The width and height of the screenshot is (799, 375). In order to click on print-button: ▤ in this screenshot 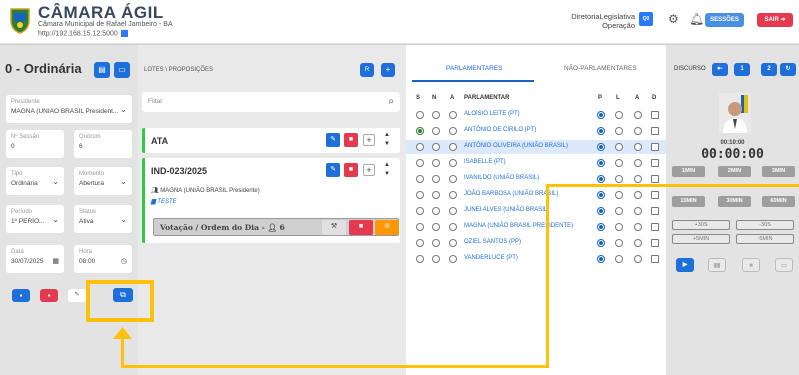, I will do `click(102, 70)`.